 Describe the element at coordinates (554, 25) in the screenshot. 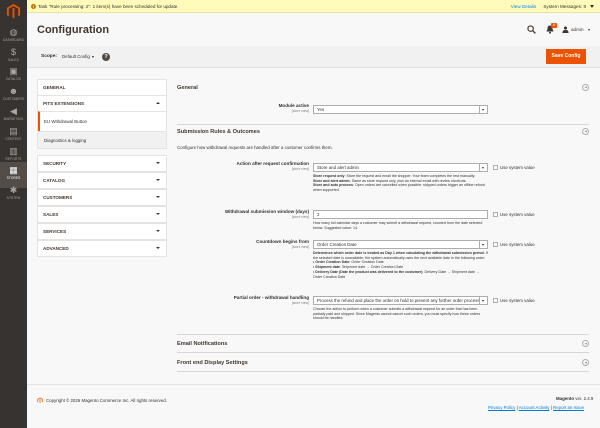

I see `notification-badge: 8` at that location.